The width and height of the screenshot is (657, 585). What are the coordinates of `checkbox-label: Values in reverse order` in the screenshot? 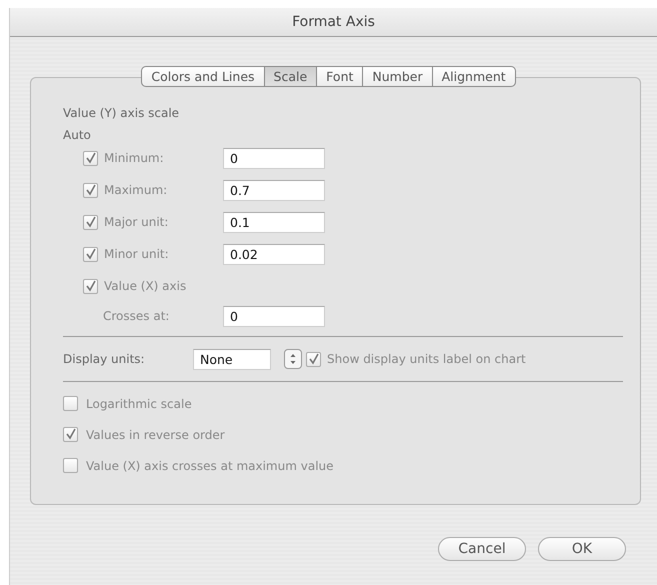 It's located at (155, 435).